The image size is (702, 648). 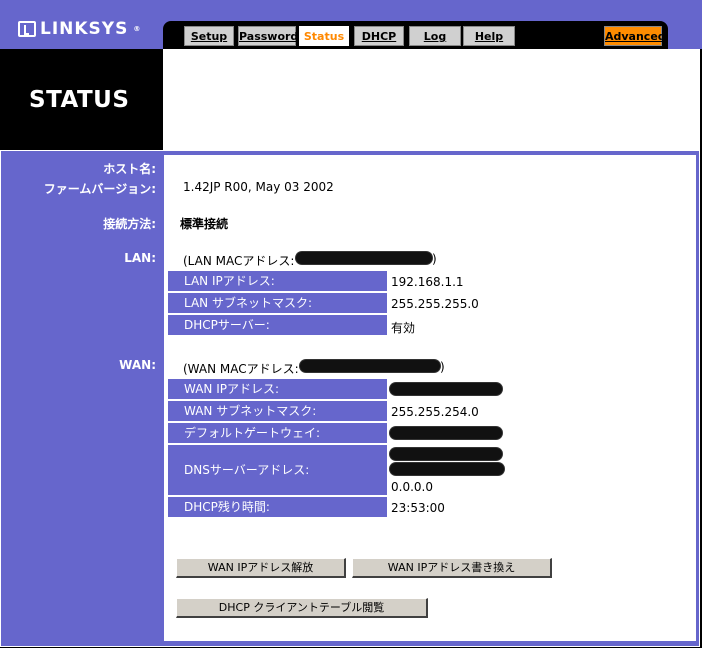 I want to click on page-title-block: STATUS, so click(x=81, y=99).